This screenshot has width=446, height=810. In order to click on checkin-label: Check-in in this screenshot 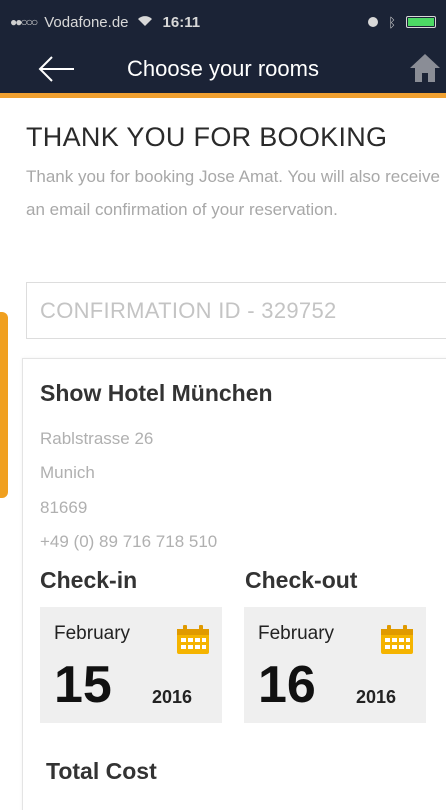, I will do `click(89, 580)`.